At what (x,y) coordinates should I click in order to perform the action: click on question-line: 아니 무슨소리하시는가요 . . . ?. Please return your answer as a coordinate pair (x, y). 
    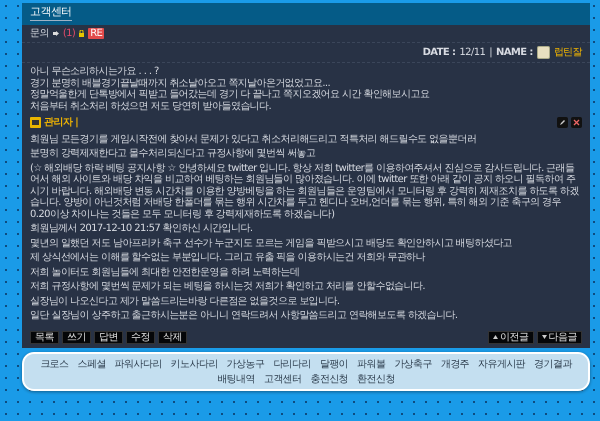
    Looking at the image, I should click on (95, 72).